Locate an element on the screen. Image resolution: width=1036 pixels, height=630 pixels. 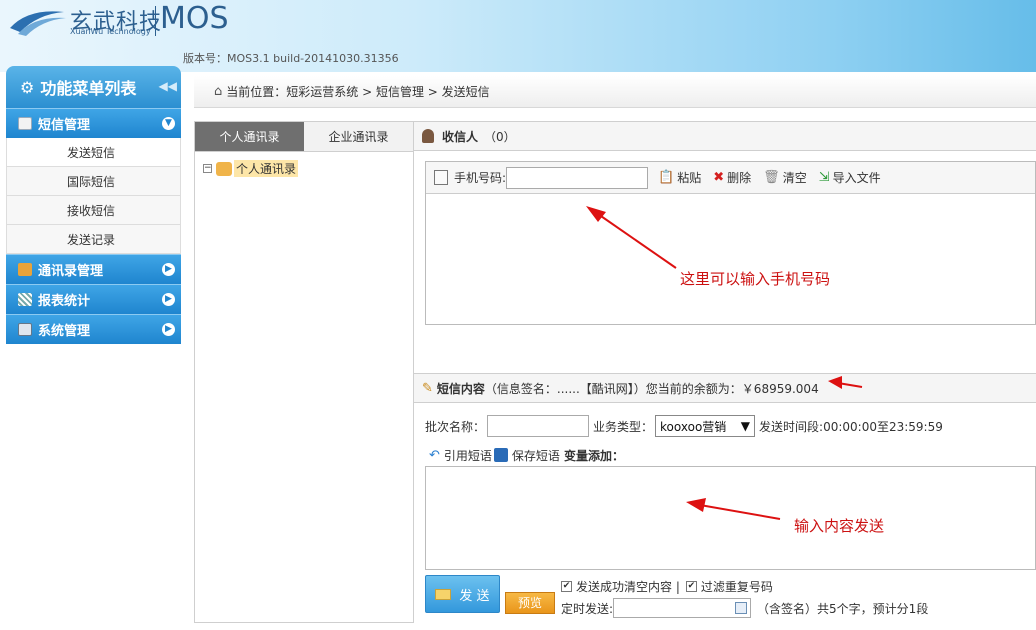
phone-hint-arrow is located at coordinates (637, 241).